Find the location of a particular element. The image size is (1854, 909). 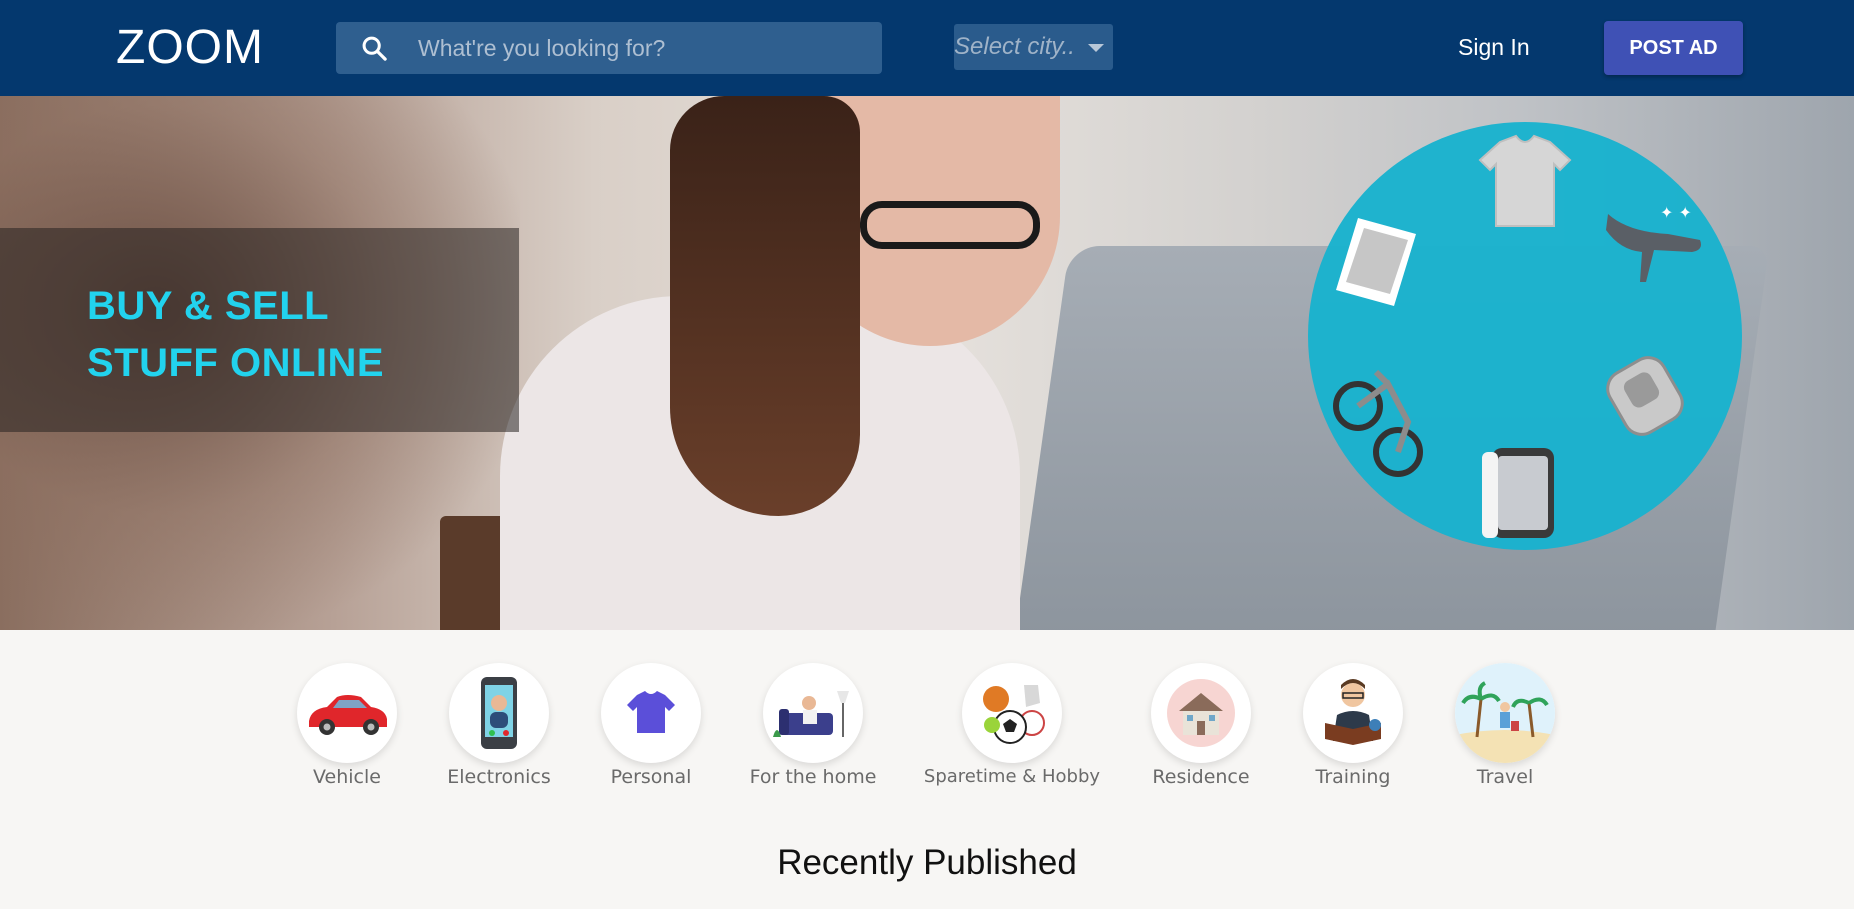

tagline-line-1: BUY & SELL is located at coordinates (208, 306).